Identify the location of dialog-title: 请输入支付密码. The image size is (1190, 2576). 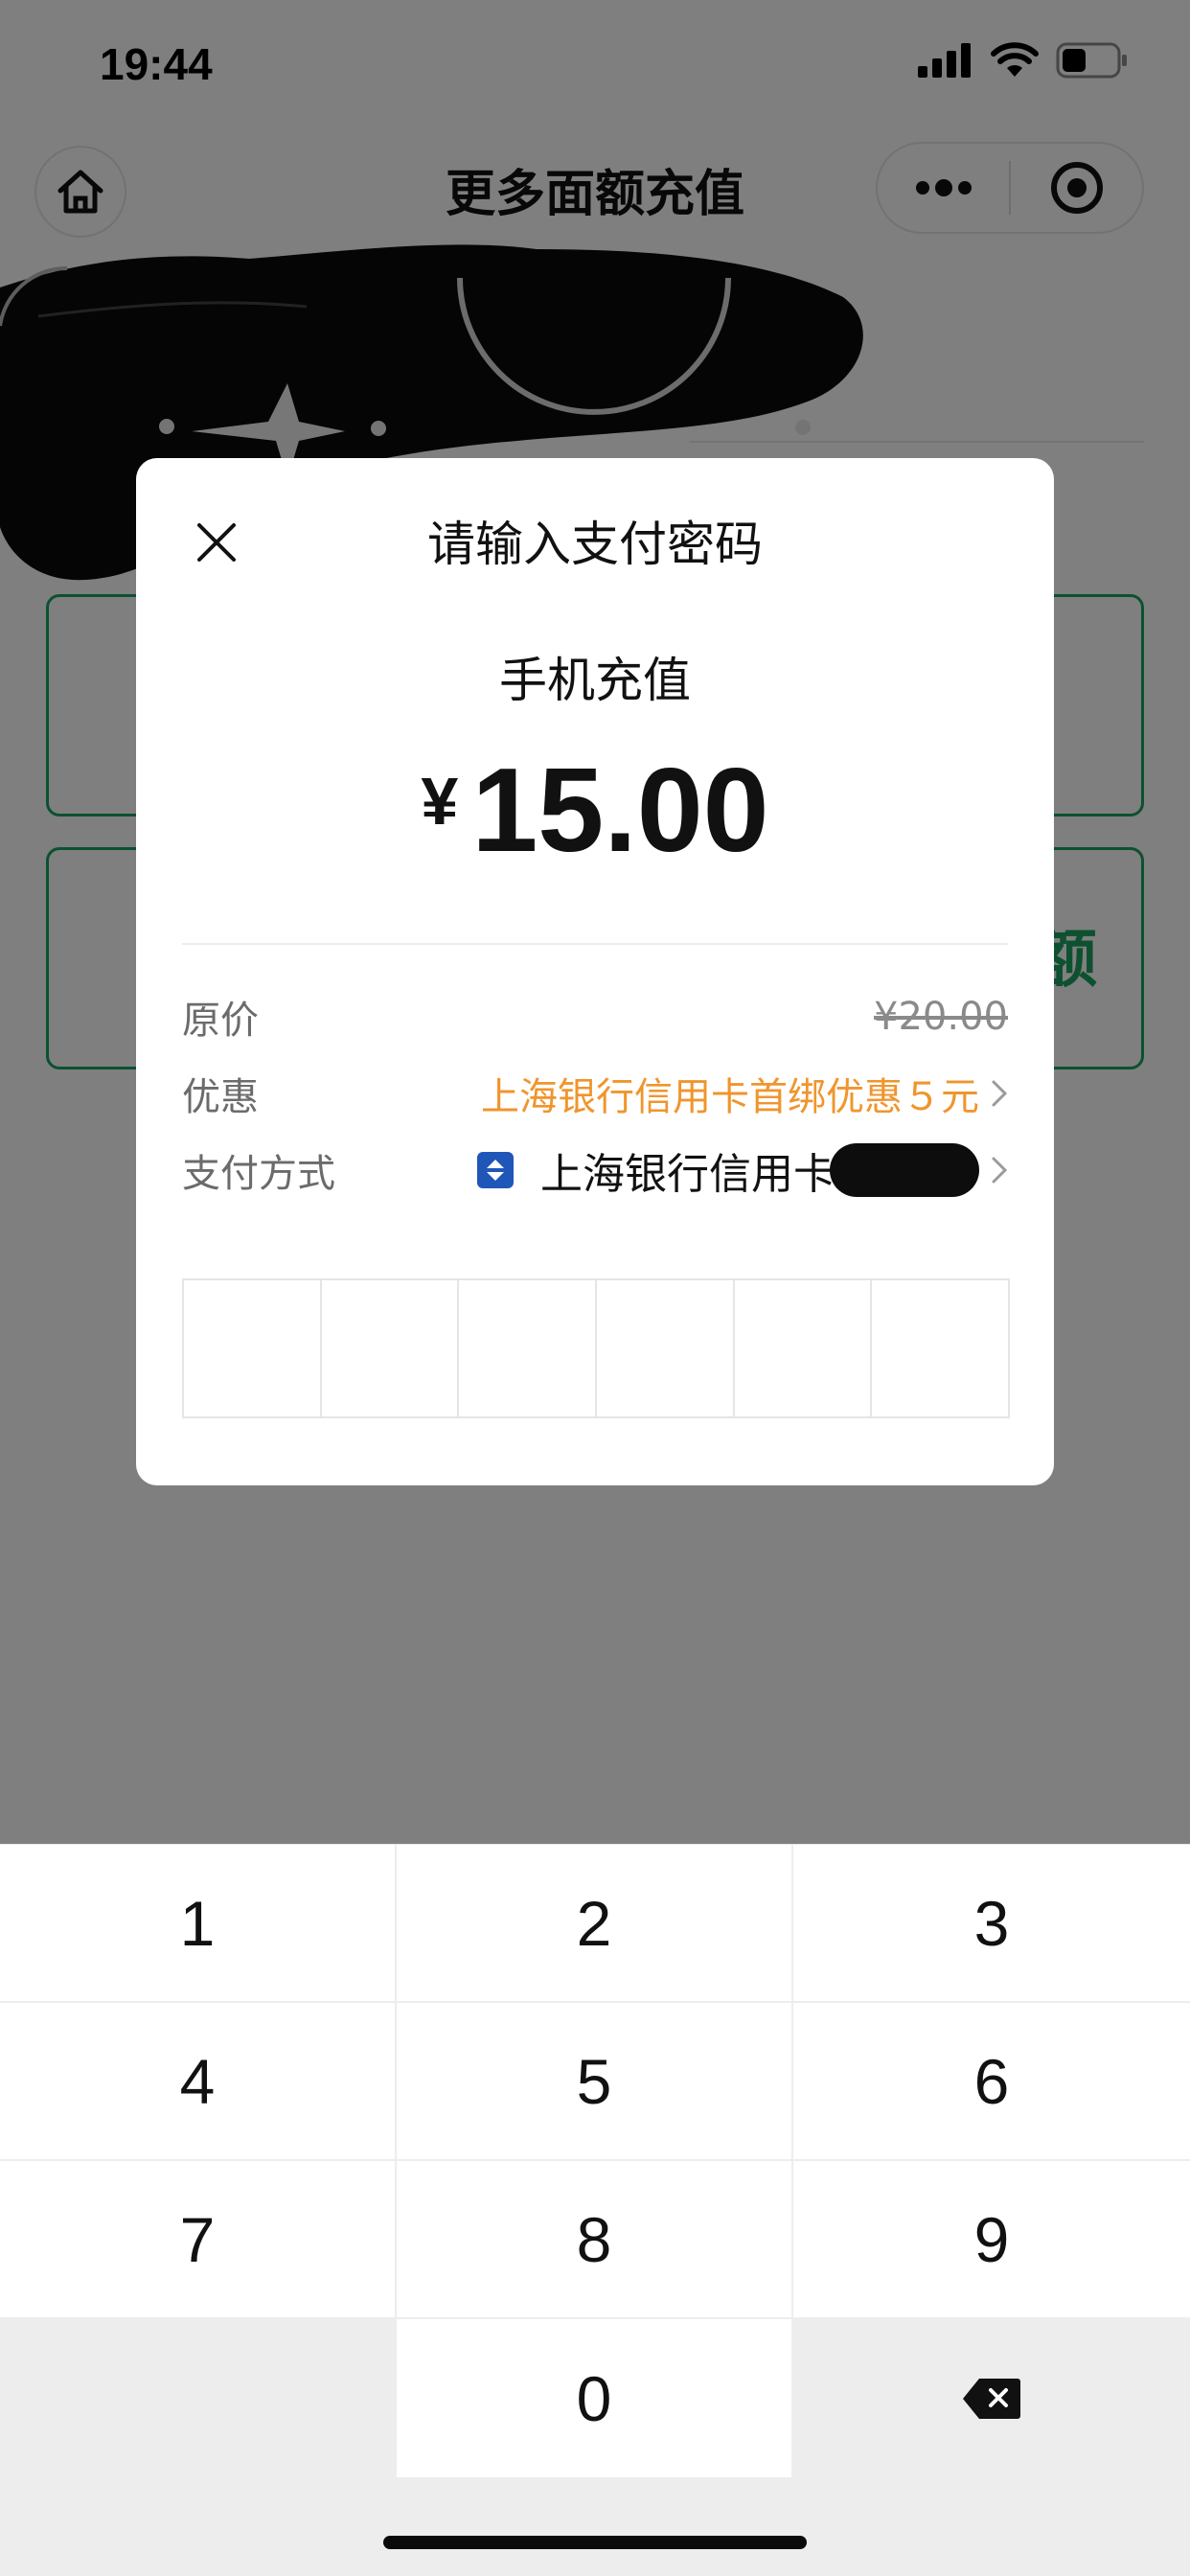
(595, 544).